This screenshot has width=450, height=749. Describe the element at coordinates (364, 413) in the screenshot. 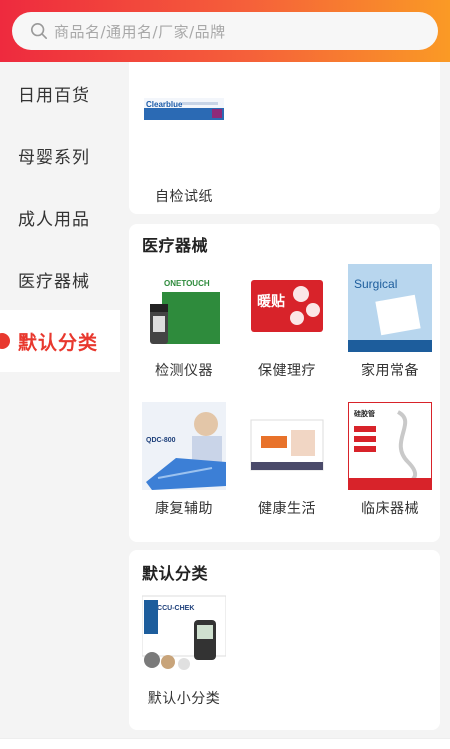

I see `svg-text: 硅胶管` at that location.